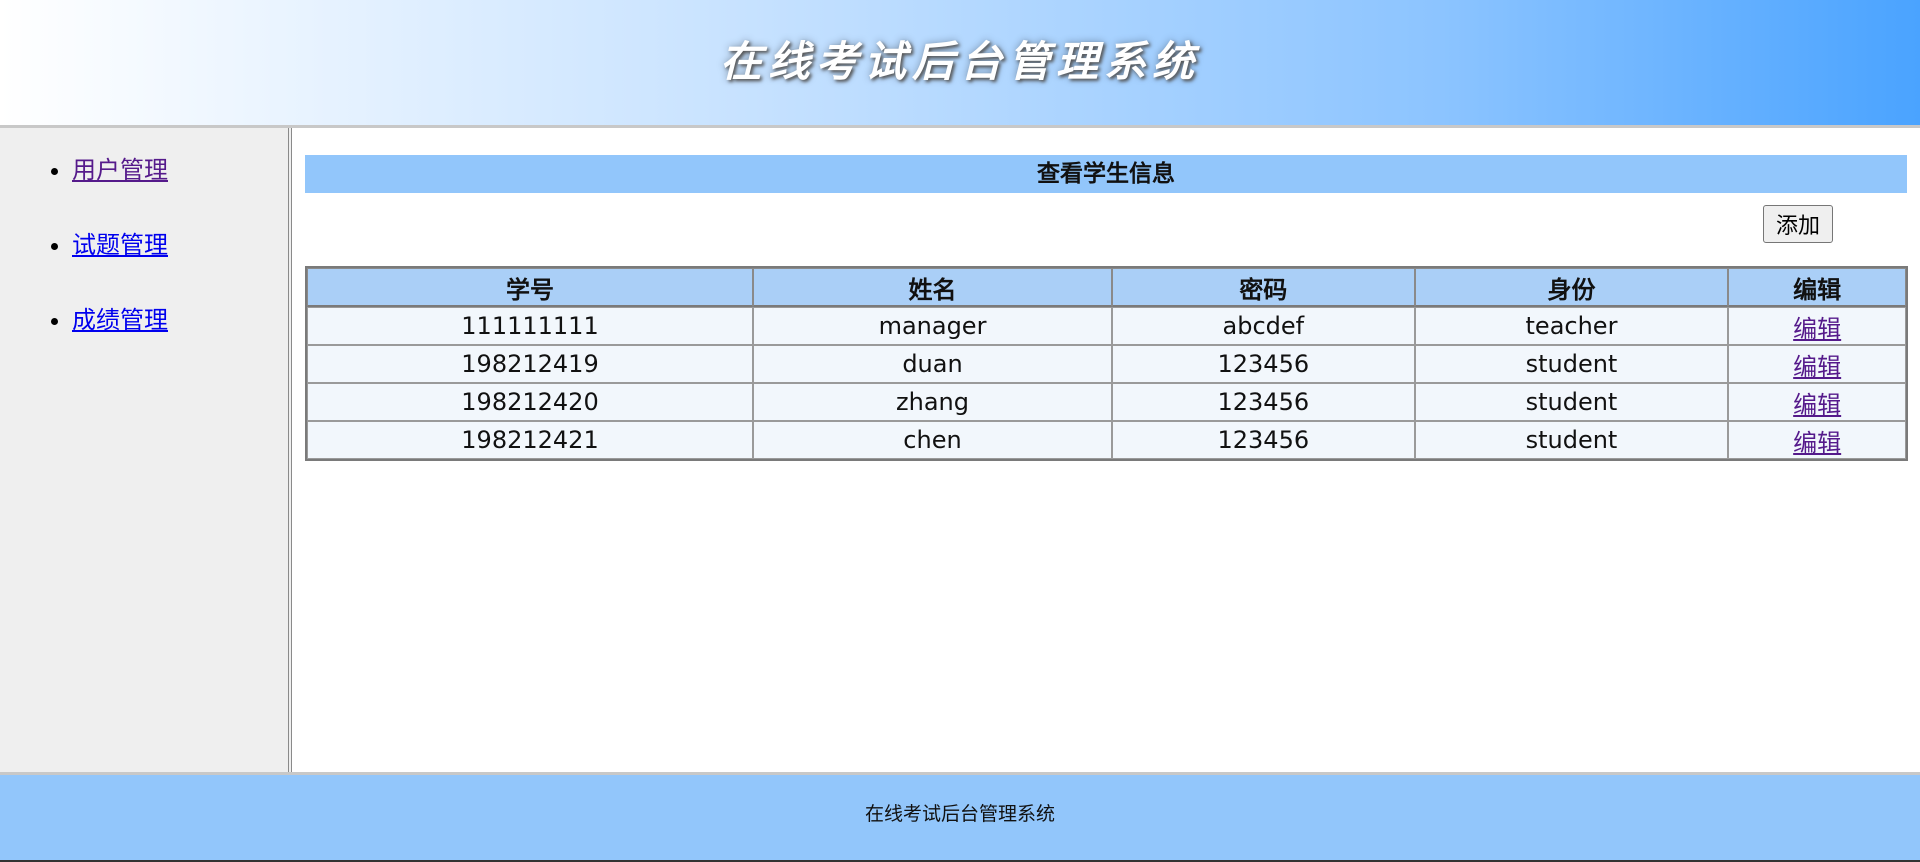 This screenshot has width=1920, height=862. I want to click on page-footer: 在线考试后台管理系统, so click(960, 817).